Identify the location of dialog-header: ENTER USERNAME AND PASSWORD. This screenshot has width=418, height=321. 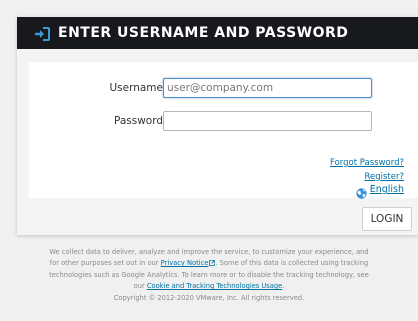
(217, 33).